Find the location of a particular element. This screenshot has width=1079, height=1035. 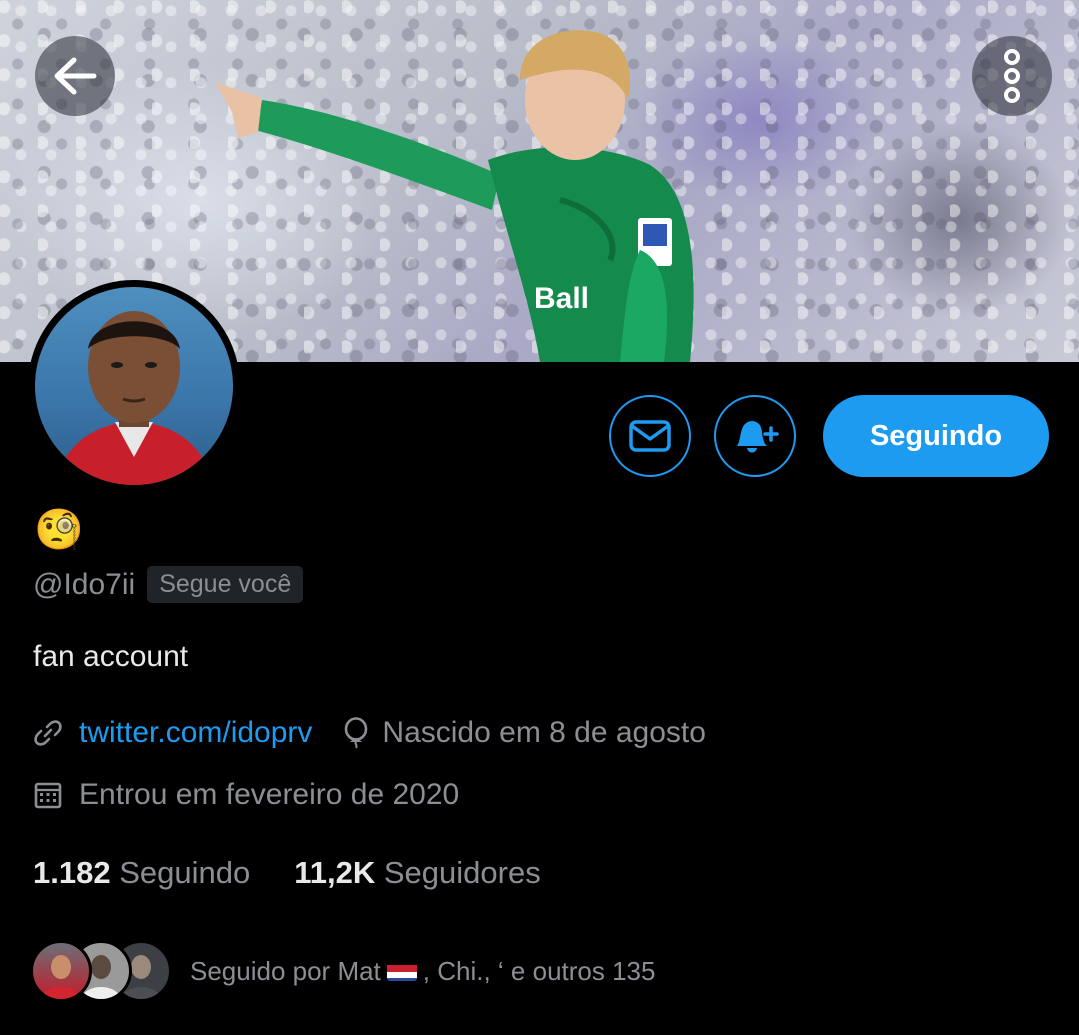

profile-meta-row: Entrou em fevereiro de 2020 is located at coordinates (246, 795).